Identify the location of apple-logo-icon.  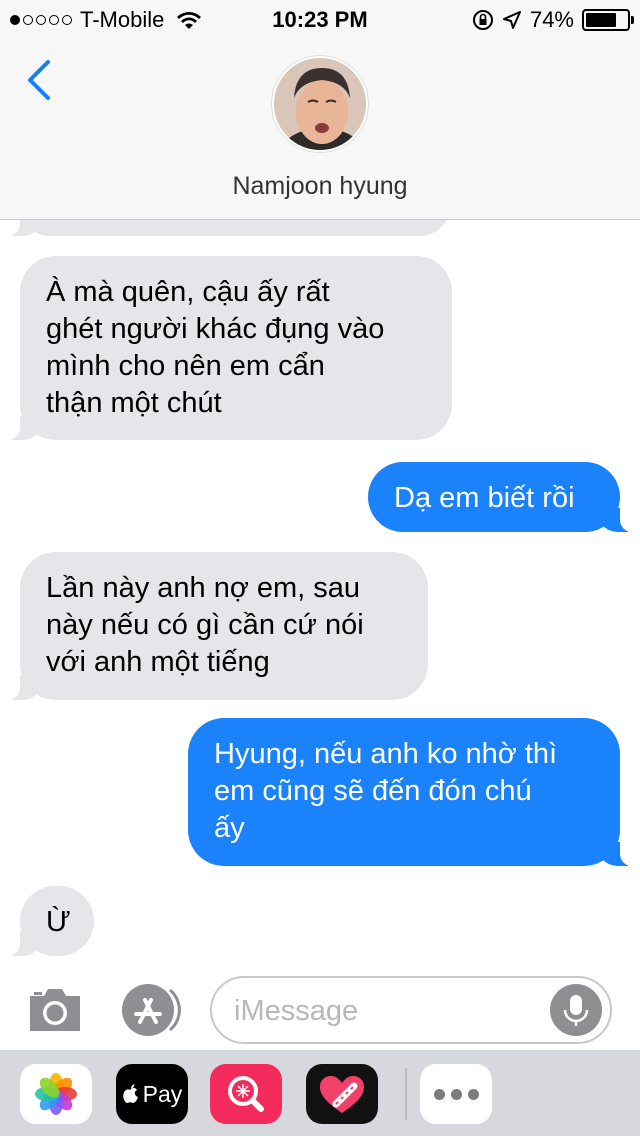
(130, 1093).